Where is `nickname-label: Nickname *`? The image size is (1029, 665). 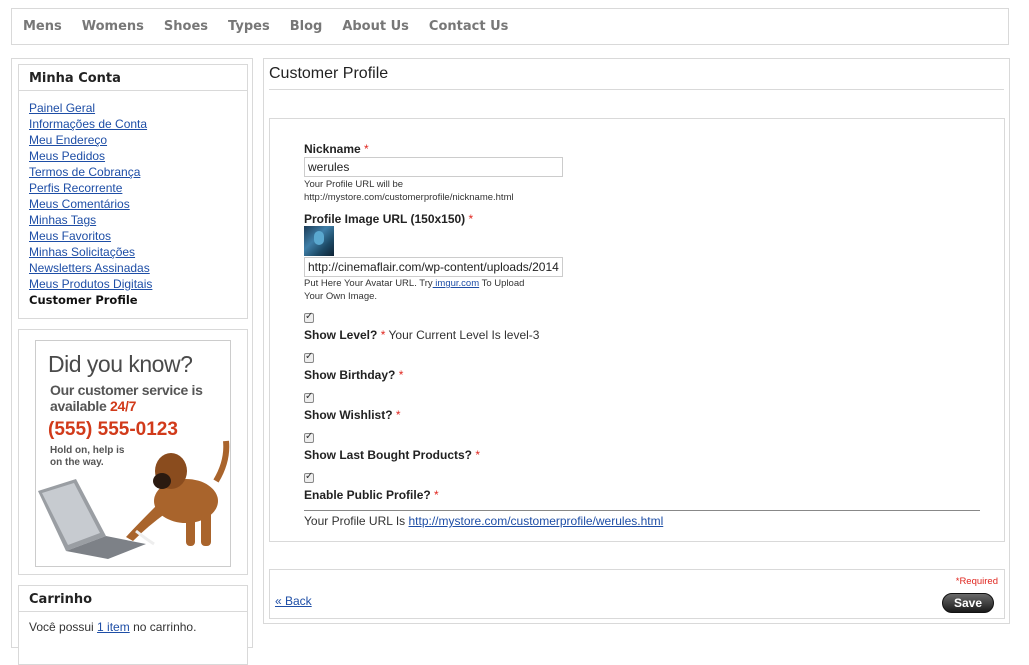
nickname-label: Nickname * is located at coordinates (336, 149).